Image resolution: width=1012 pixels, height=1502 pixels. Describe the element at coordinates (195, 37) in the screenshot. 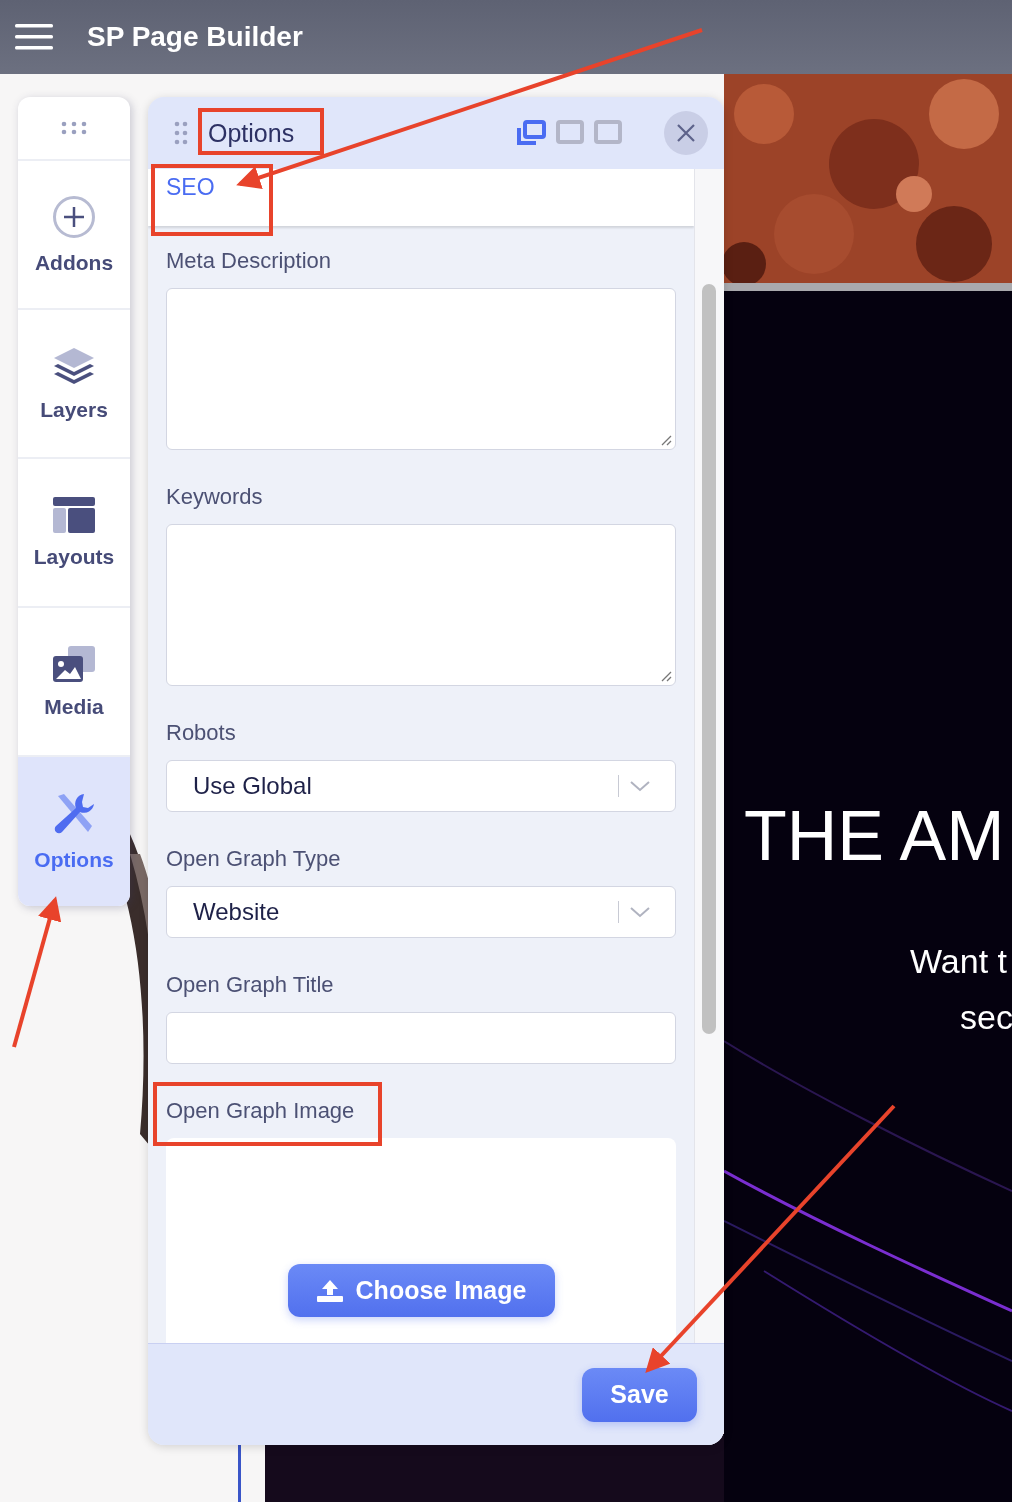

I see `app-title: SP Page Builder` at that location.